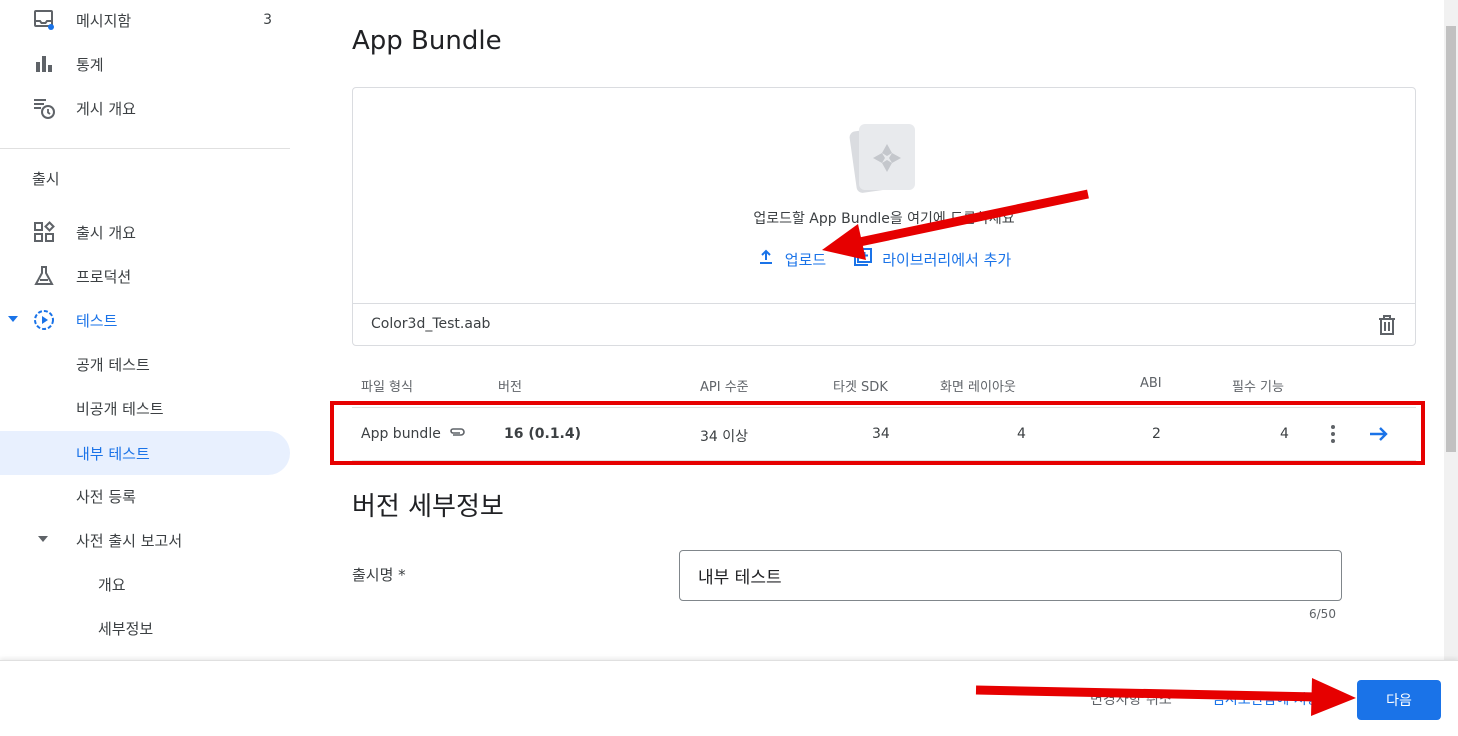 Image resolution: width=1458 pixels, height=736 pixels. What do you see at coordinates (947, 259) in the screenshot?
I see `add-from-library-label: 라이브러리에서 추가` at bounding box center [947, 259].